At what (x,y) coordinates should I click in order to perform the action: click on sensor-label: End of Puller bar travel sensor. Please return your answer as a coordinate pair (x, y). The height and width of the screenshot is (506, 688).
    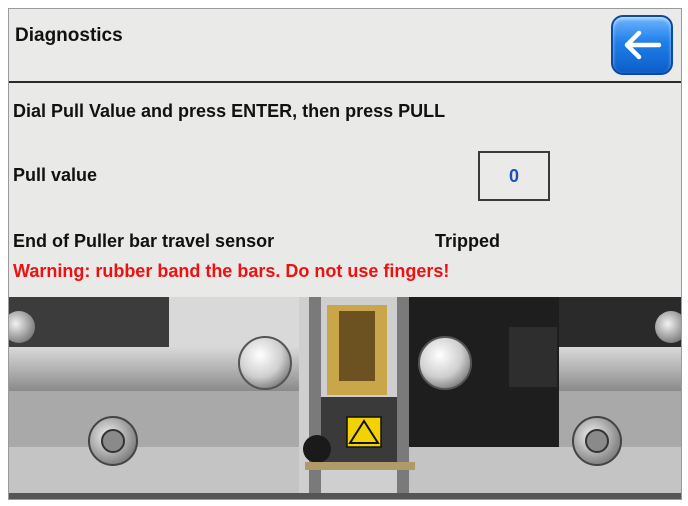
    Looking at the image, I should click on (144, 241).